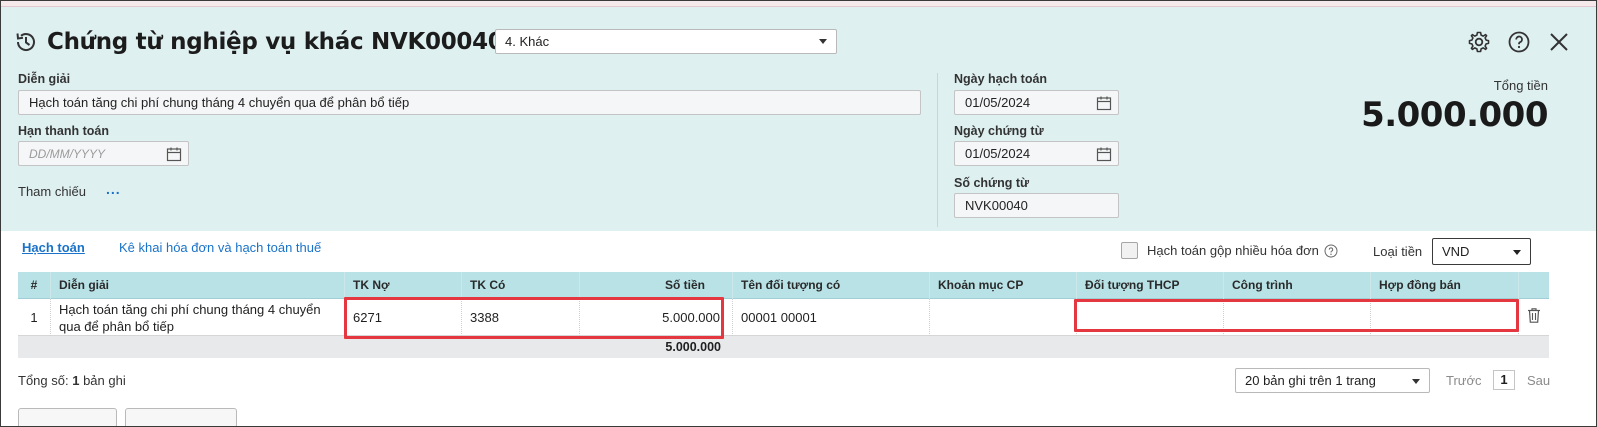 Image resolution: width=1597 pixels, height=427 pixels. I want to click on col-amount: Số tiền, so click(656, 285).